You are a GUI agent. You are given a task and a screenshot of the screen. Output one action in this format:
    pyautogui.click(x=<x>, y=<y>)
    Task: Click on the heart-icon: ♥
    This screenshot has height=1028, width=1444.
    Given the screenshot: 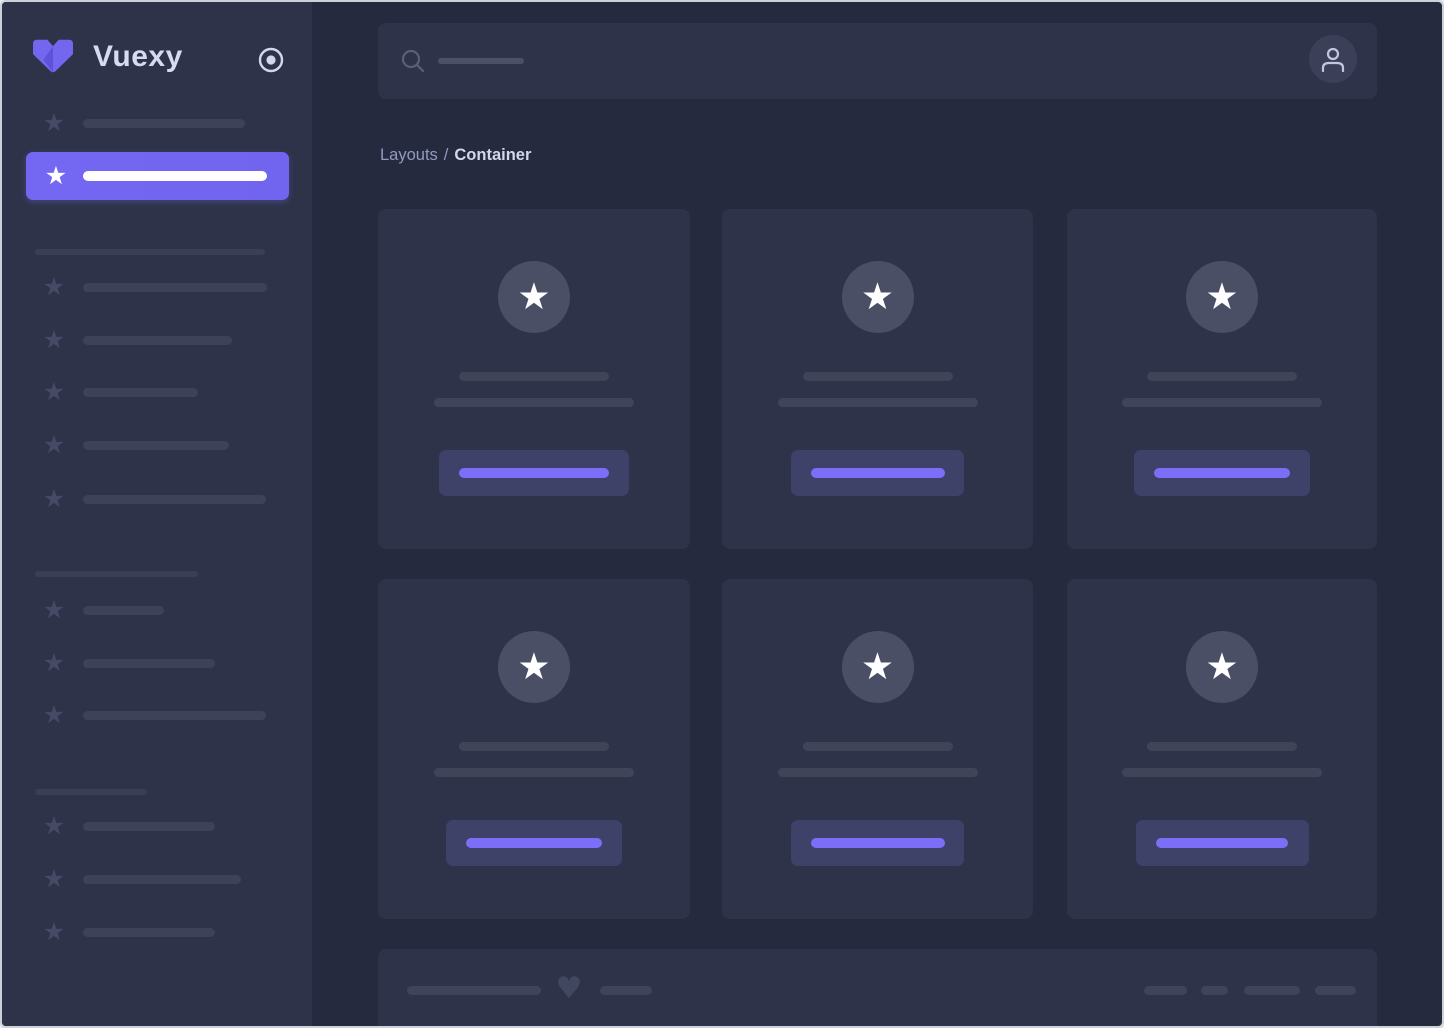 What is the action you would take?
    pyautogui.click(x=569, y=989)
    